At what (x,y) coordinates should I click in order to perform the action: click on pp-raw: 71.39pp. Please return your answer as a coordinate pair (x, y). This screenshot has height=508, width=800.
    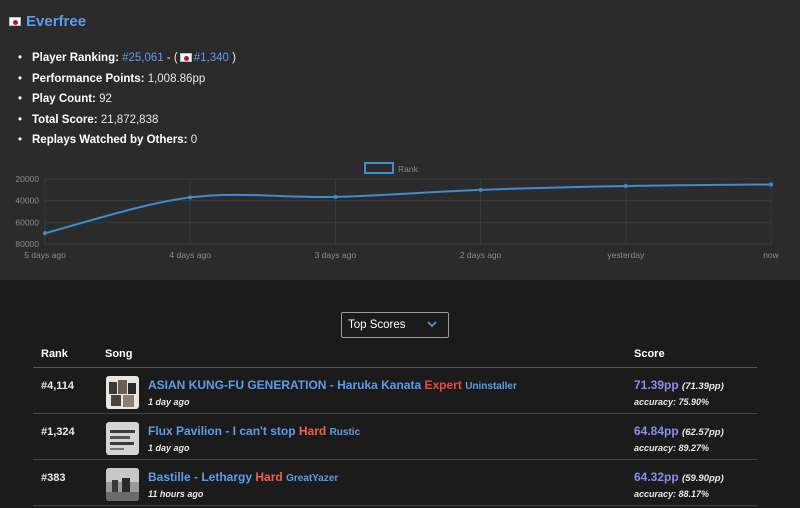
    Looking at the image, I should click on (656, 385).